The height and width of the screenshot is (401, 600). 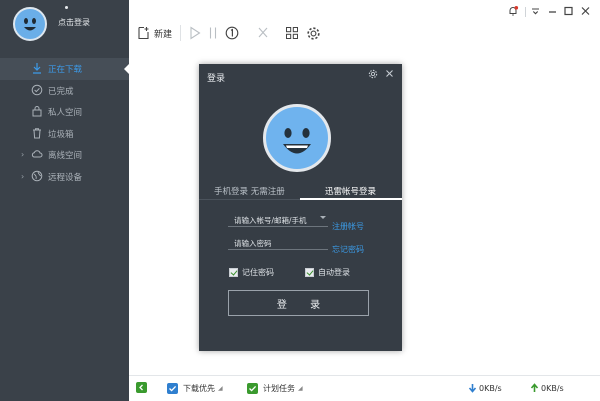 I want to click on download-speed-value: 0KB/s, so click(x=490, y=388).